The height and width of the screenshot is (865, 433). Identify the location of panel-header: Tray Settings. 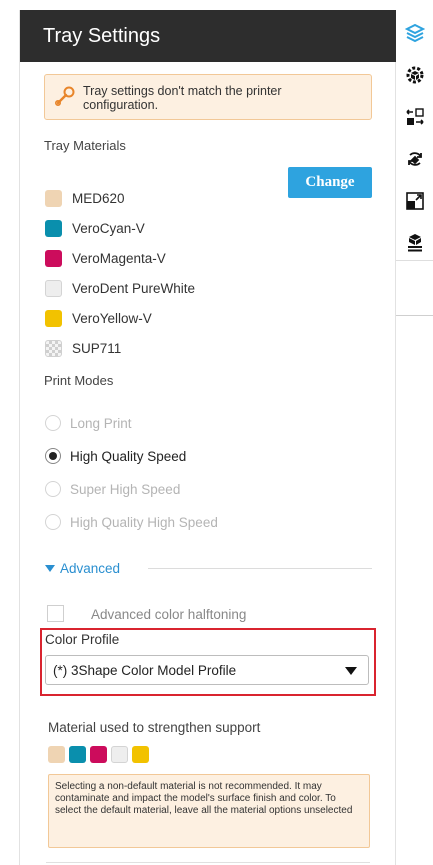
(208, 36).